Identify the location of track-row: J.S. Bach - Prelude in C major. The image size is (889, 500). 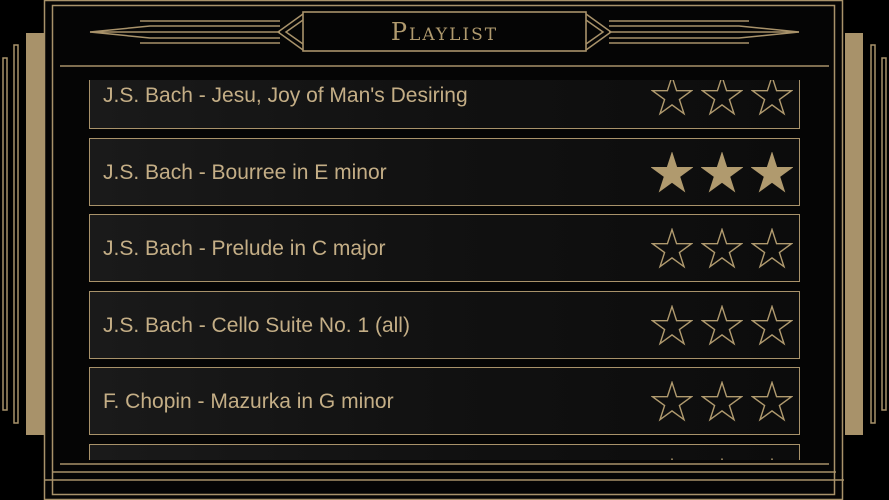
(444, 248).